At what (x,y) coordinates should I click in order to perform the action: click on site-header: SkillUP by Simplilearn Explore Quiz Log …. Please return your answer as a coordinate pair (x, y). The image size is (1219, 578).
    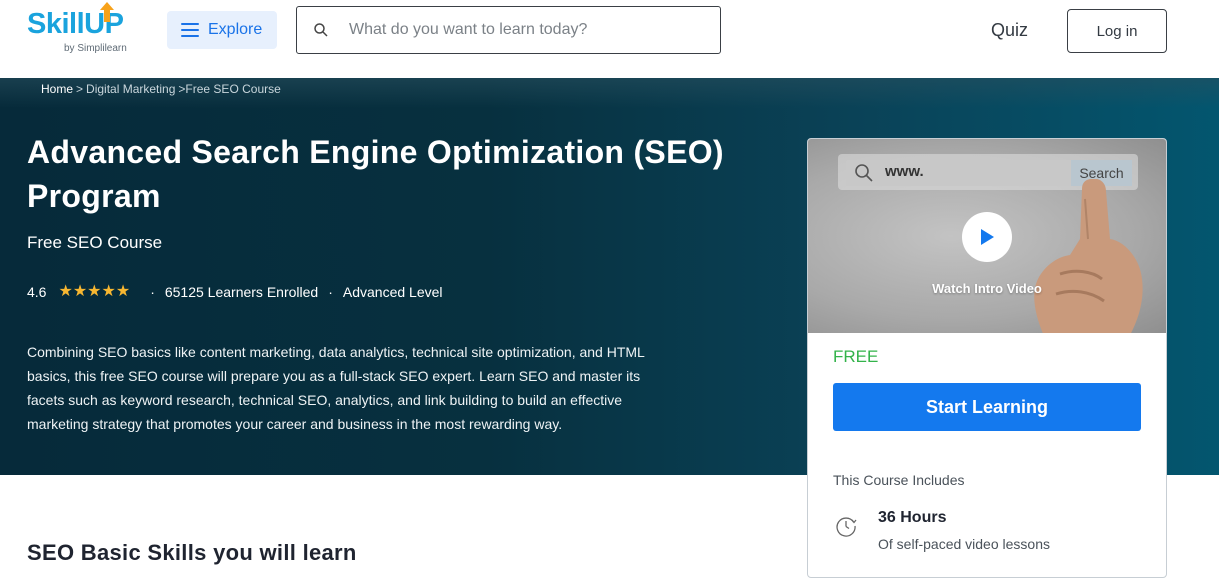
    Looking at the image, I should click on (609, 39).